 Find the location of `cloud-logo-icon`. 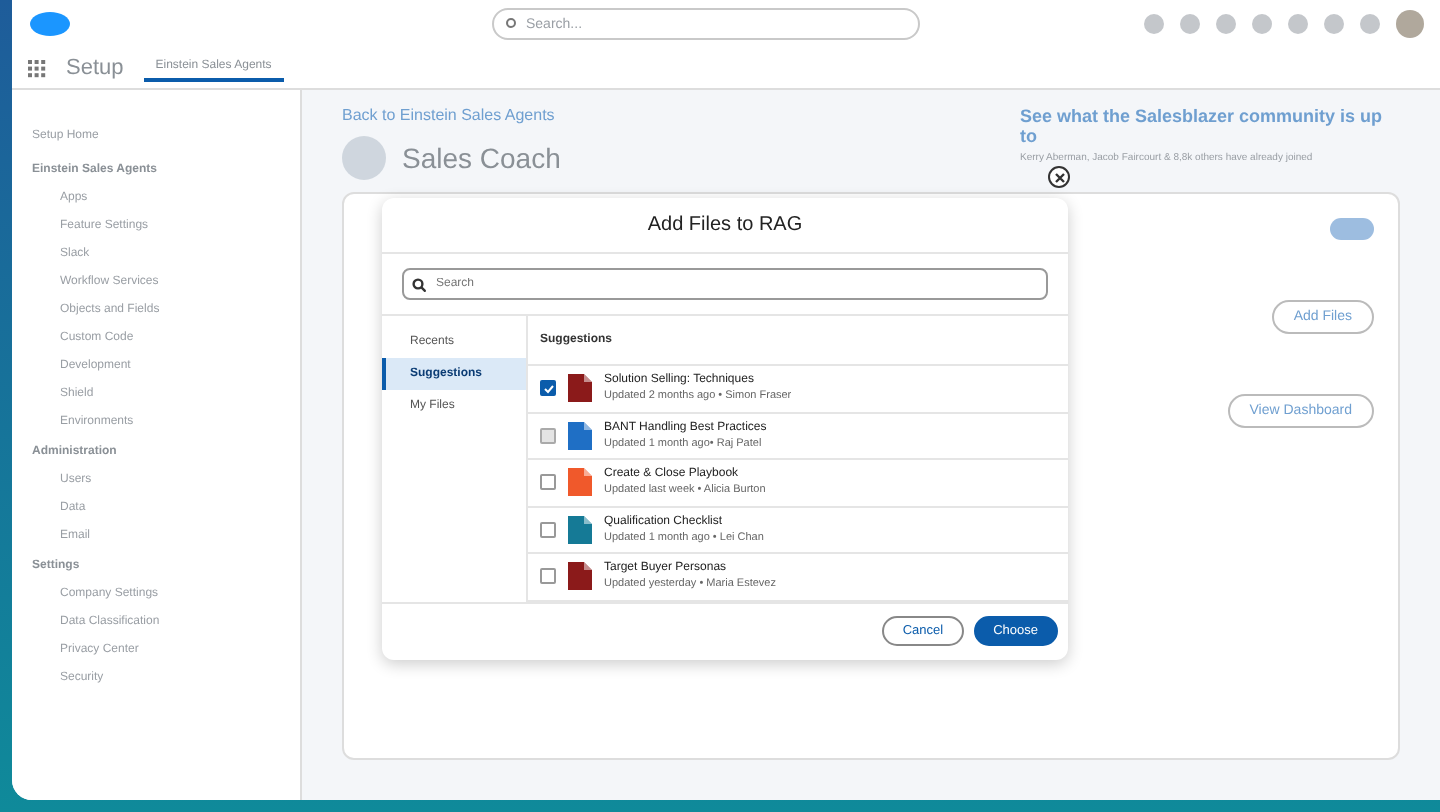

cloud-logo-icon is located at coordinates (50, 24).